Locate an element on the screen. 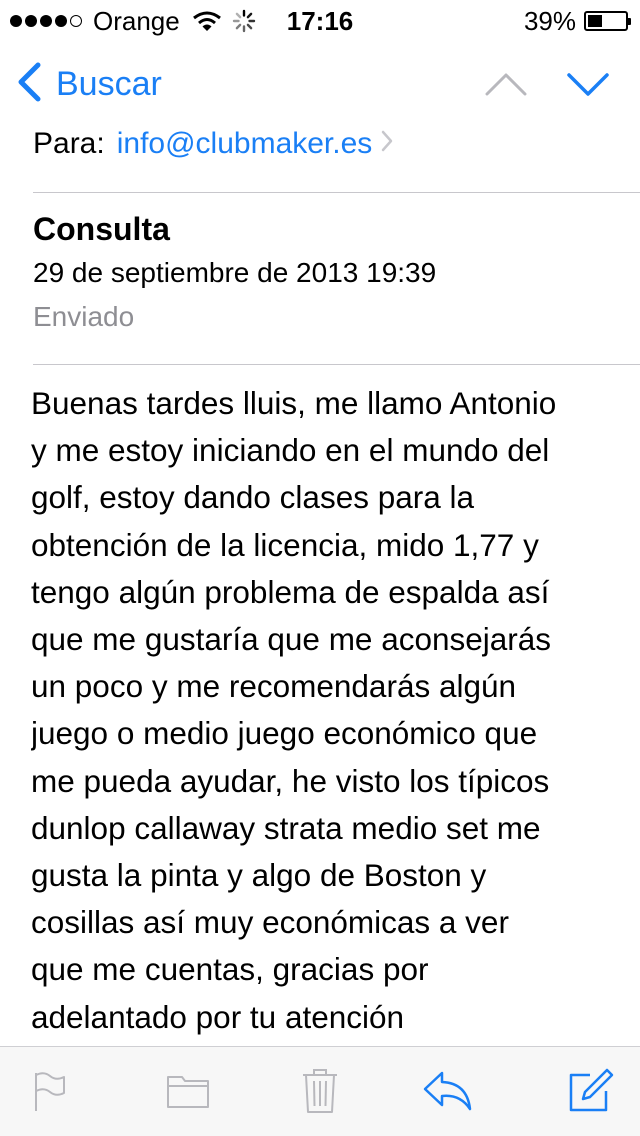  flag-button is located at coordinates (48, 1093).